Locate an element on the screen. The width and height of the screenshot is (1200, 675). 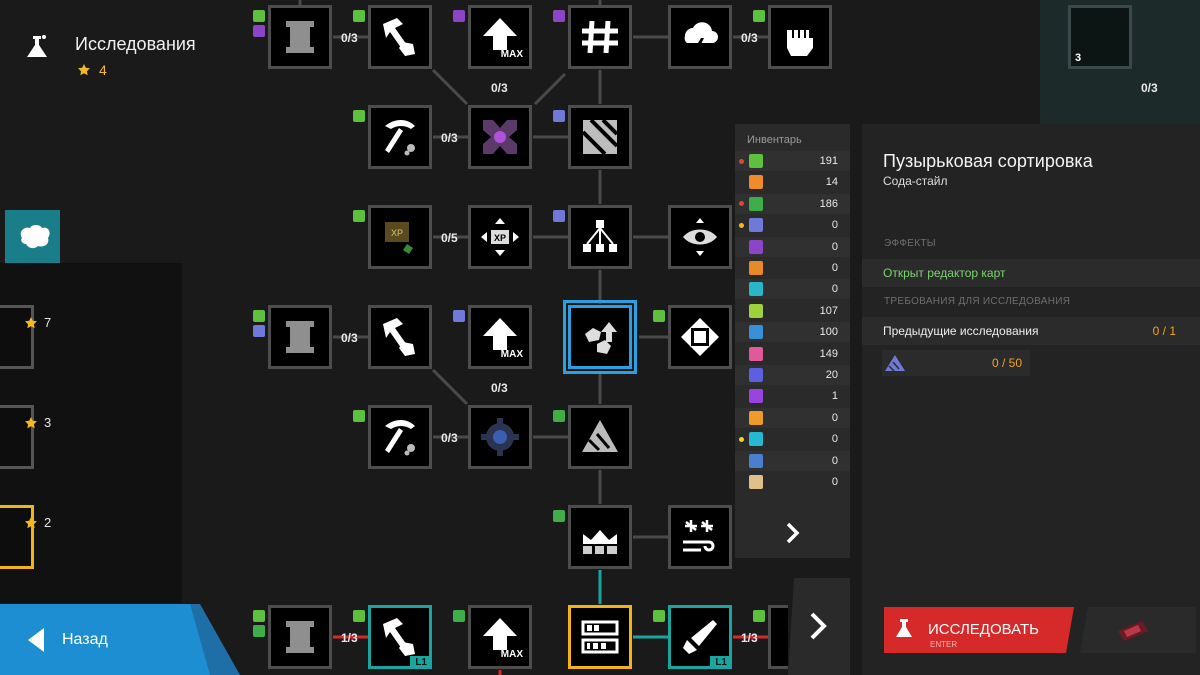
max-label: MAX is located at coordinates (511, 354).